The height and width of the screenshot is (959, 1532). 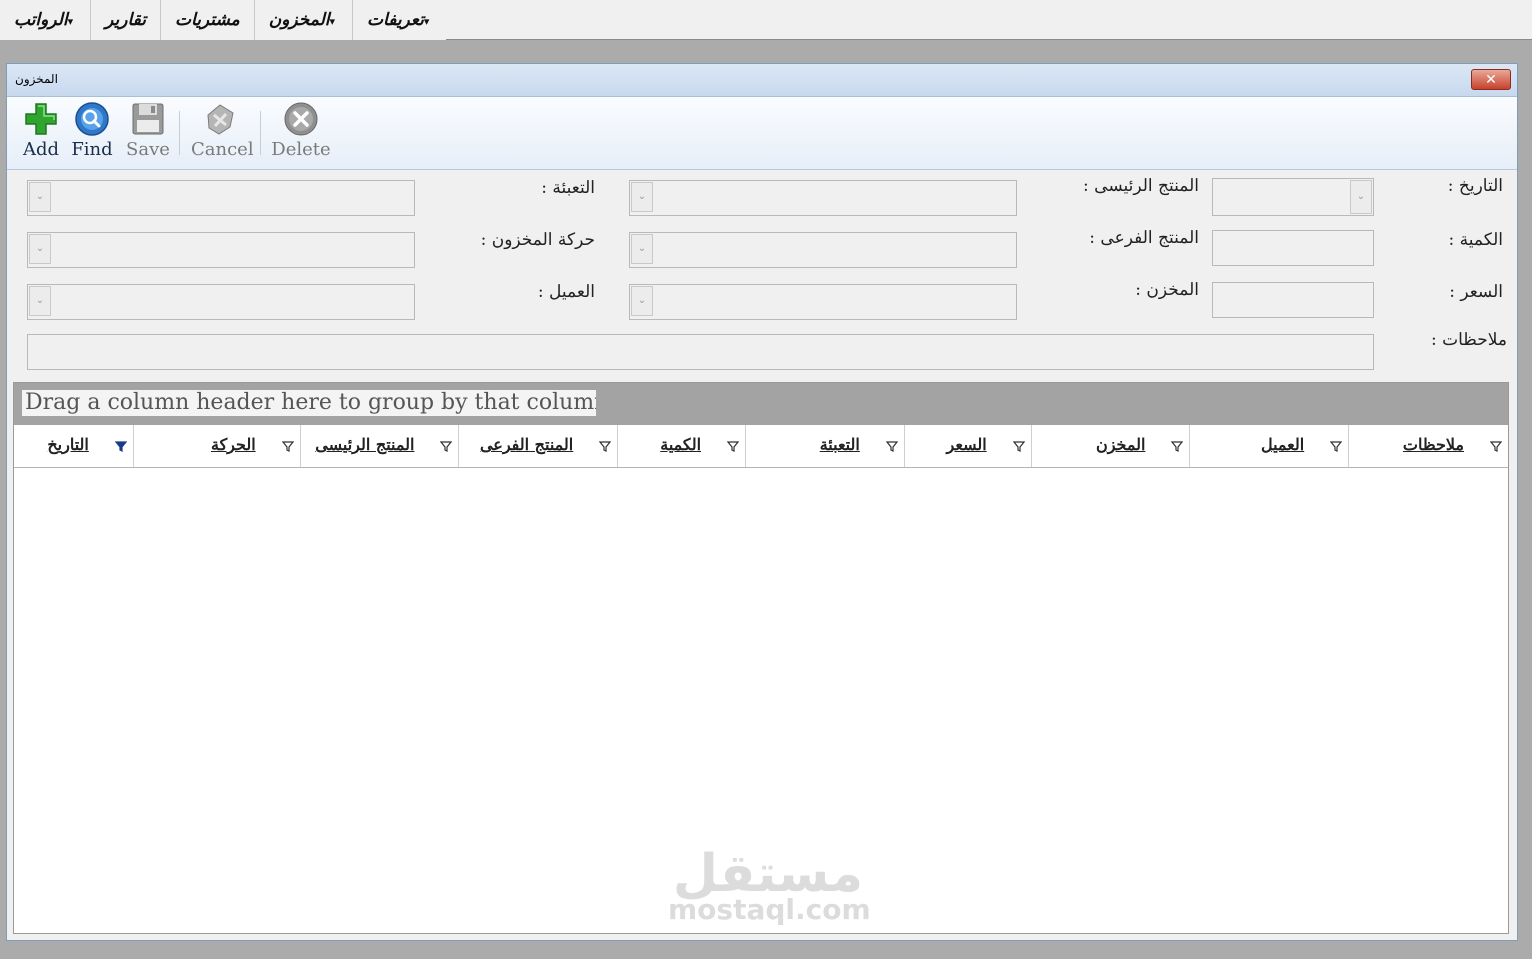 I want to click on close-button: ✕, so click(x=1491, y=79).